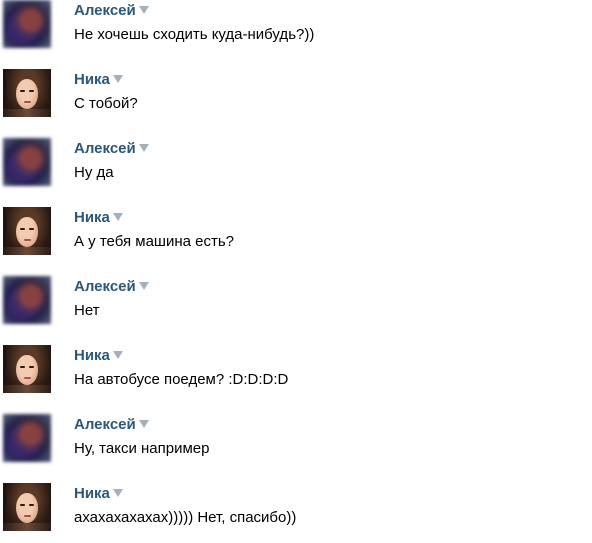 This screenshot has height=543, width=592. Describe the element at coordinates (181, 379) in the screenshot. I see `message-text: На автобусе поедем? :D:D:D:D` at that location.